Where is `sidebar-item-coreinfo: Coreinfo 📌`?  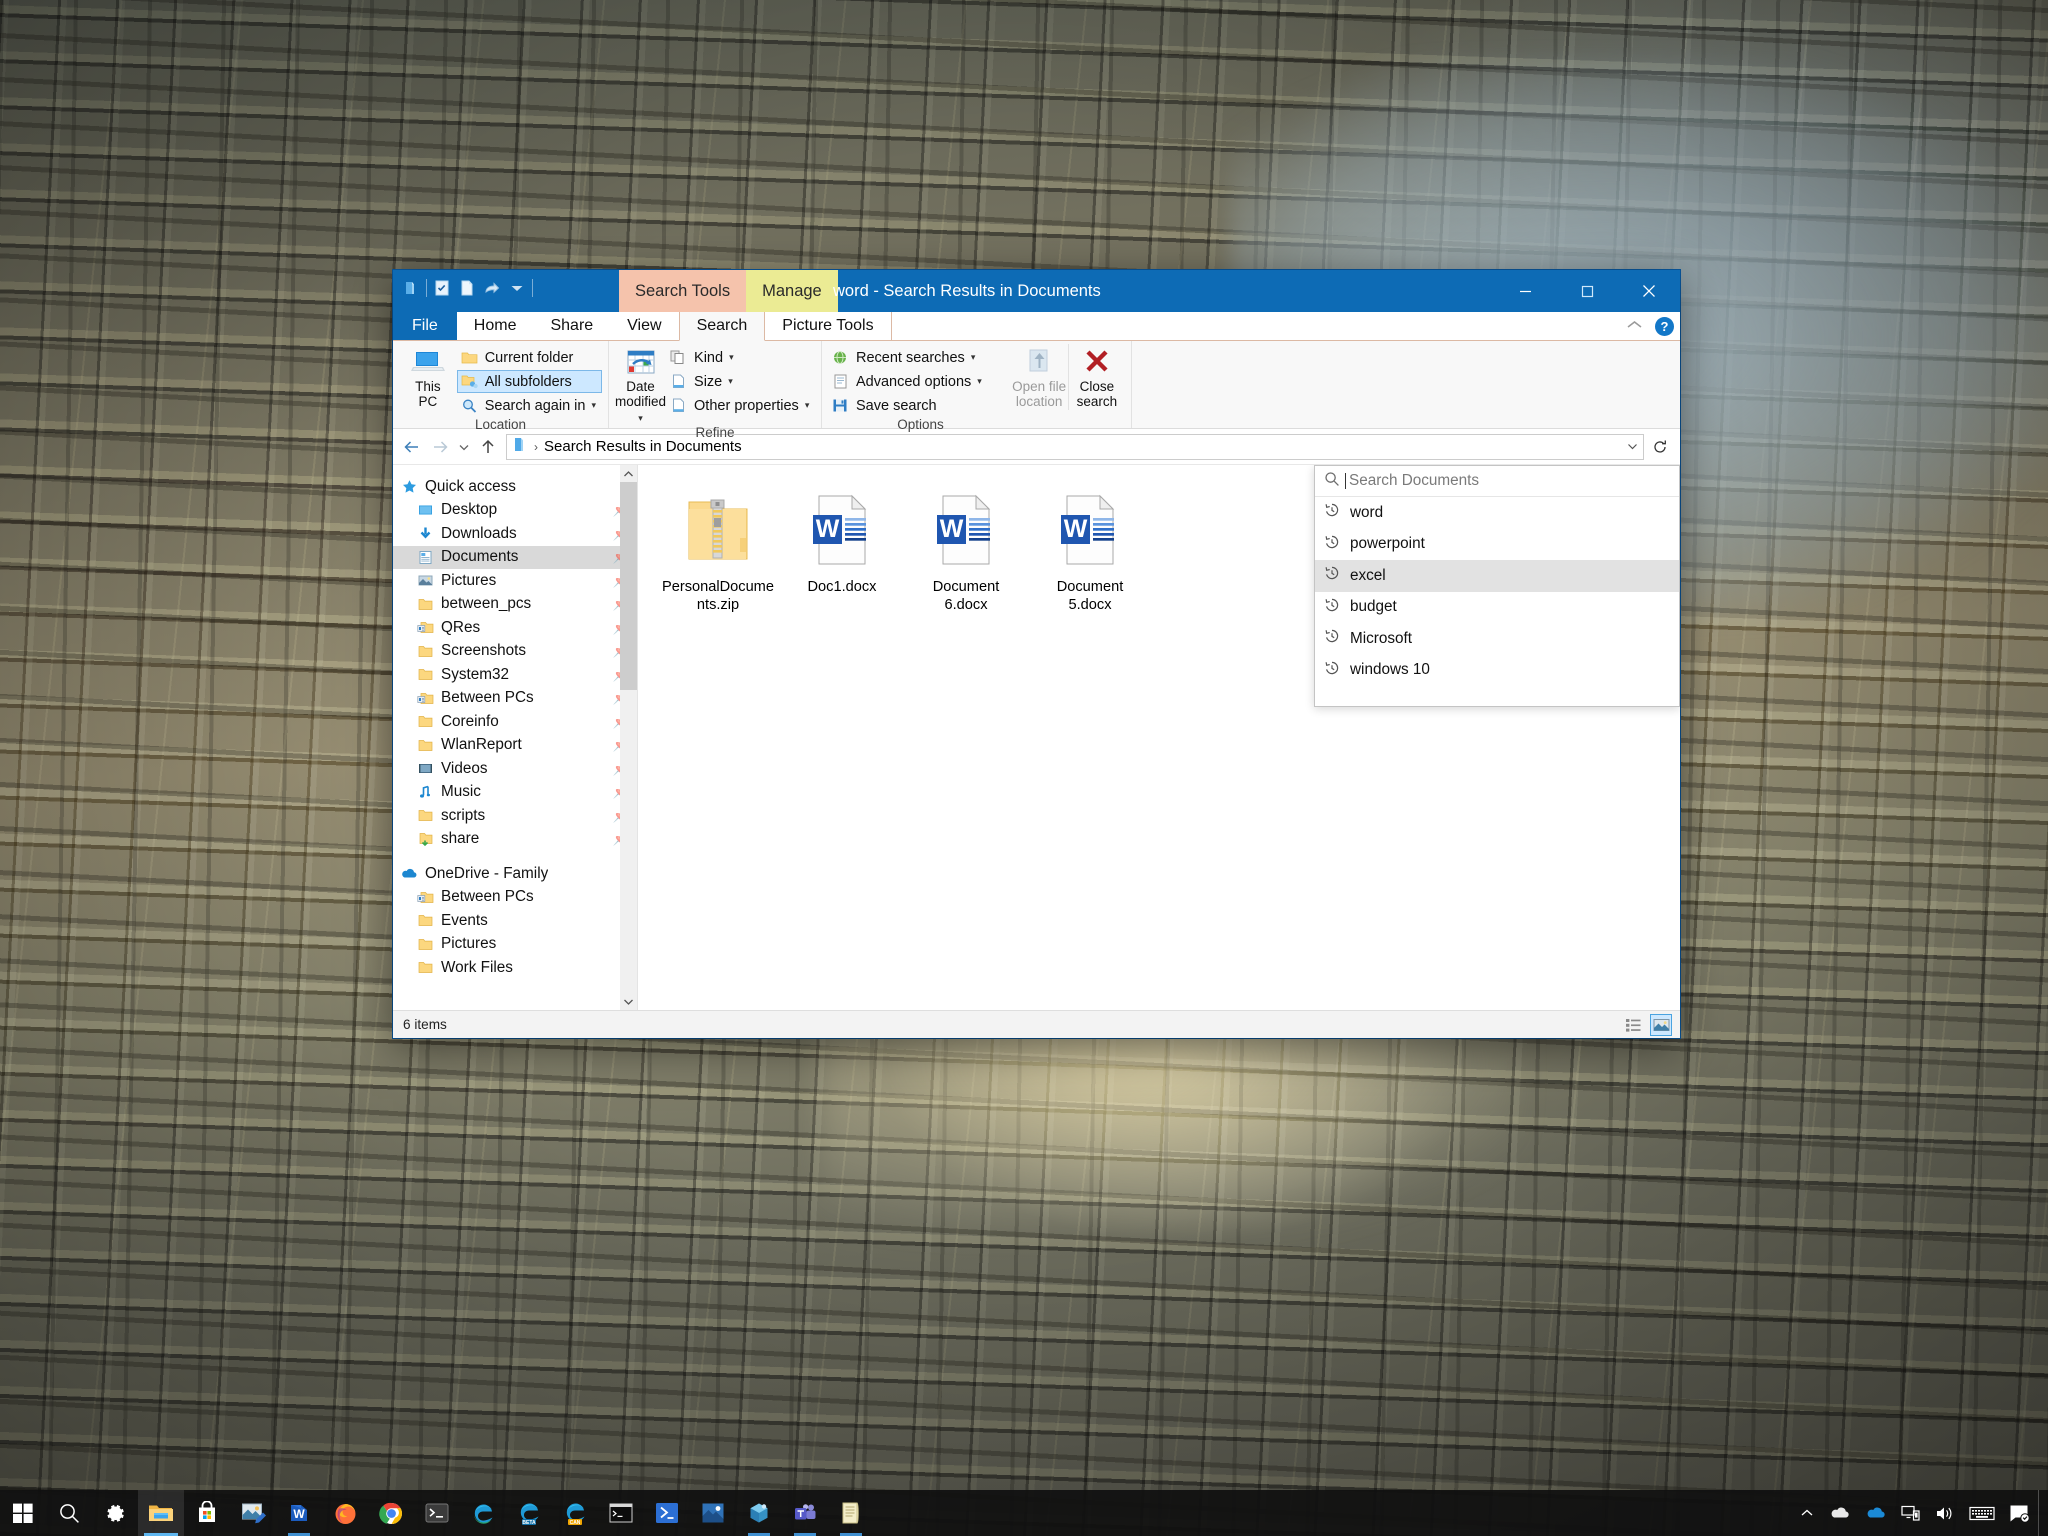 sidebar-item-coreinfo: Coreinfo 📌 is located at coordinates (515, 722).